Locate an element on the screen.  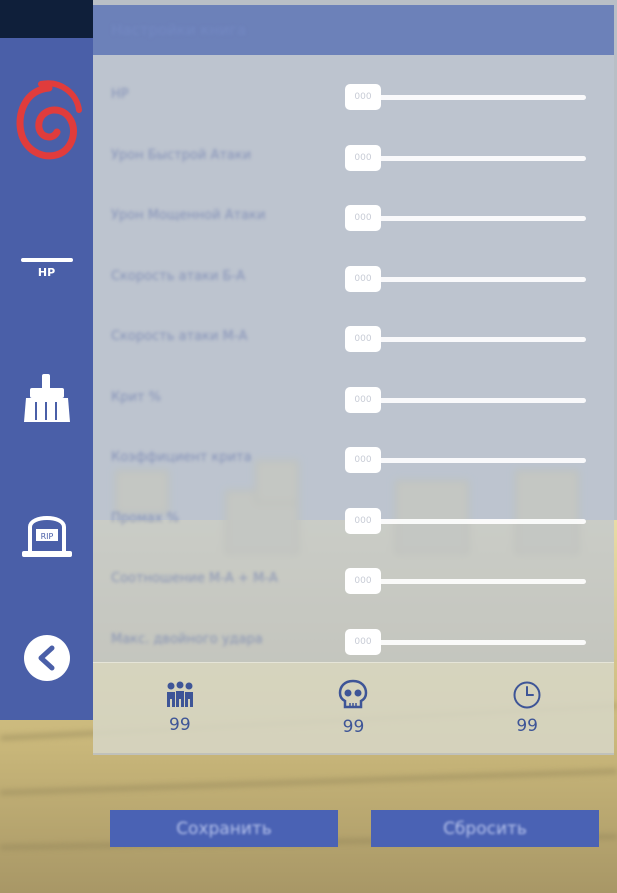
reset-button-label: Сбросить is located at coordinates (485, 828).